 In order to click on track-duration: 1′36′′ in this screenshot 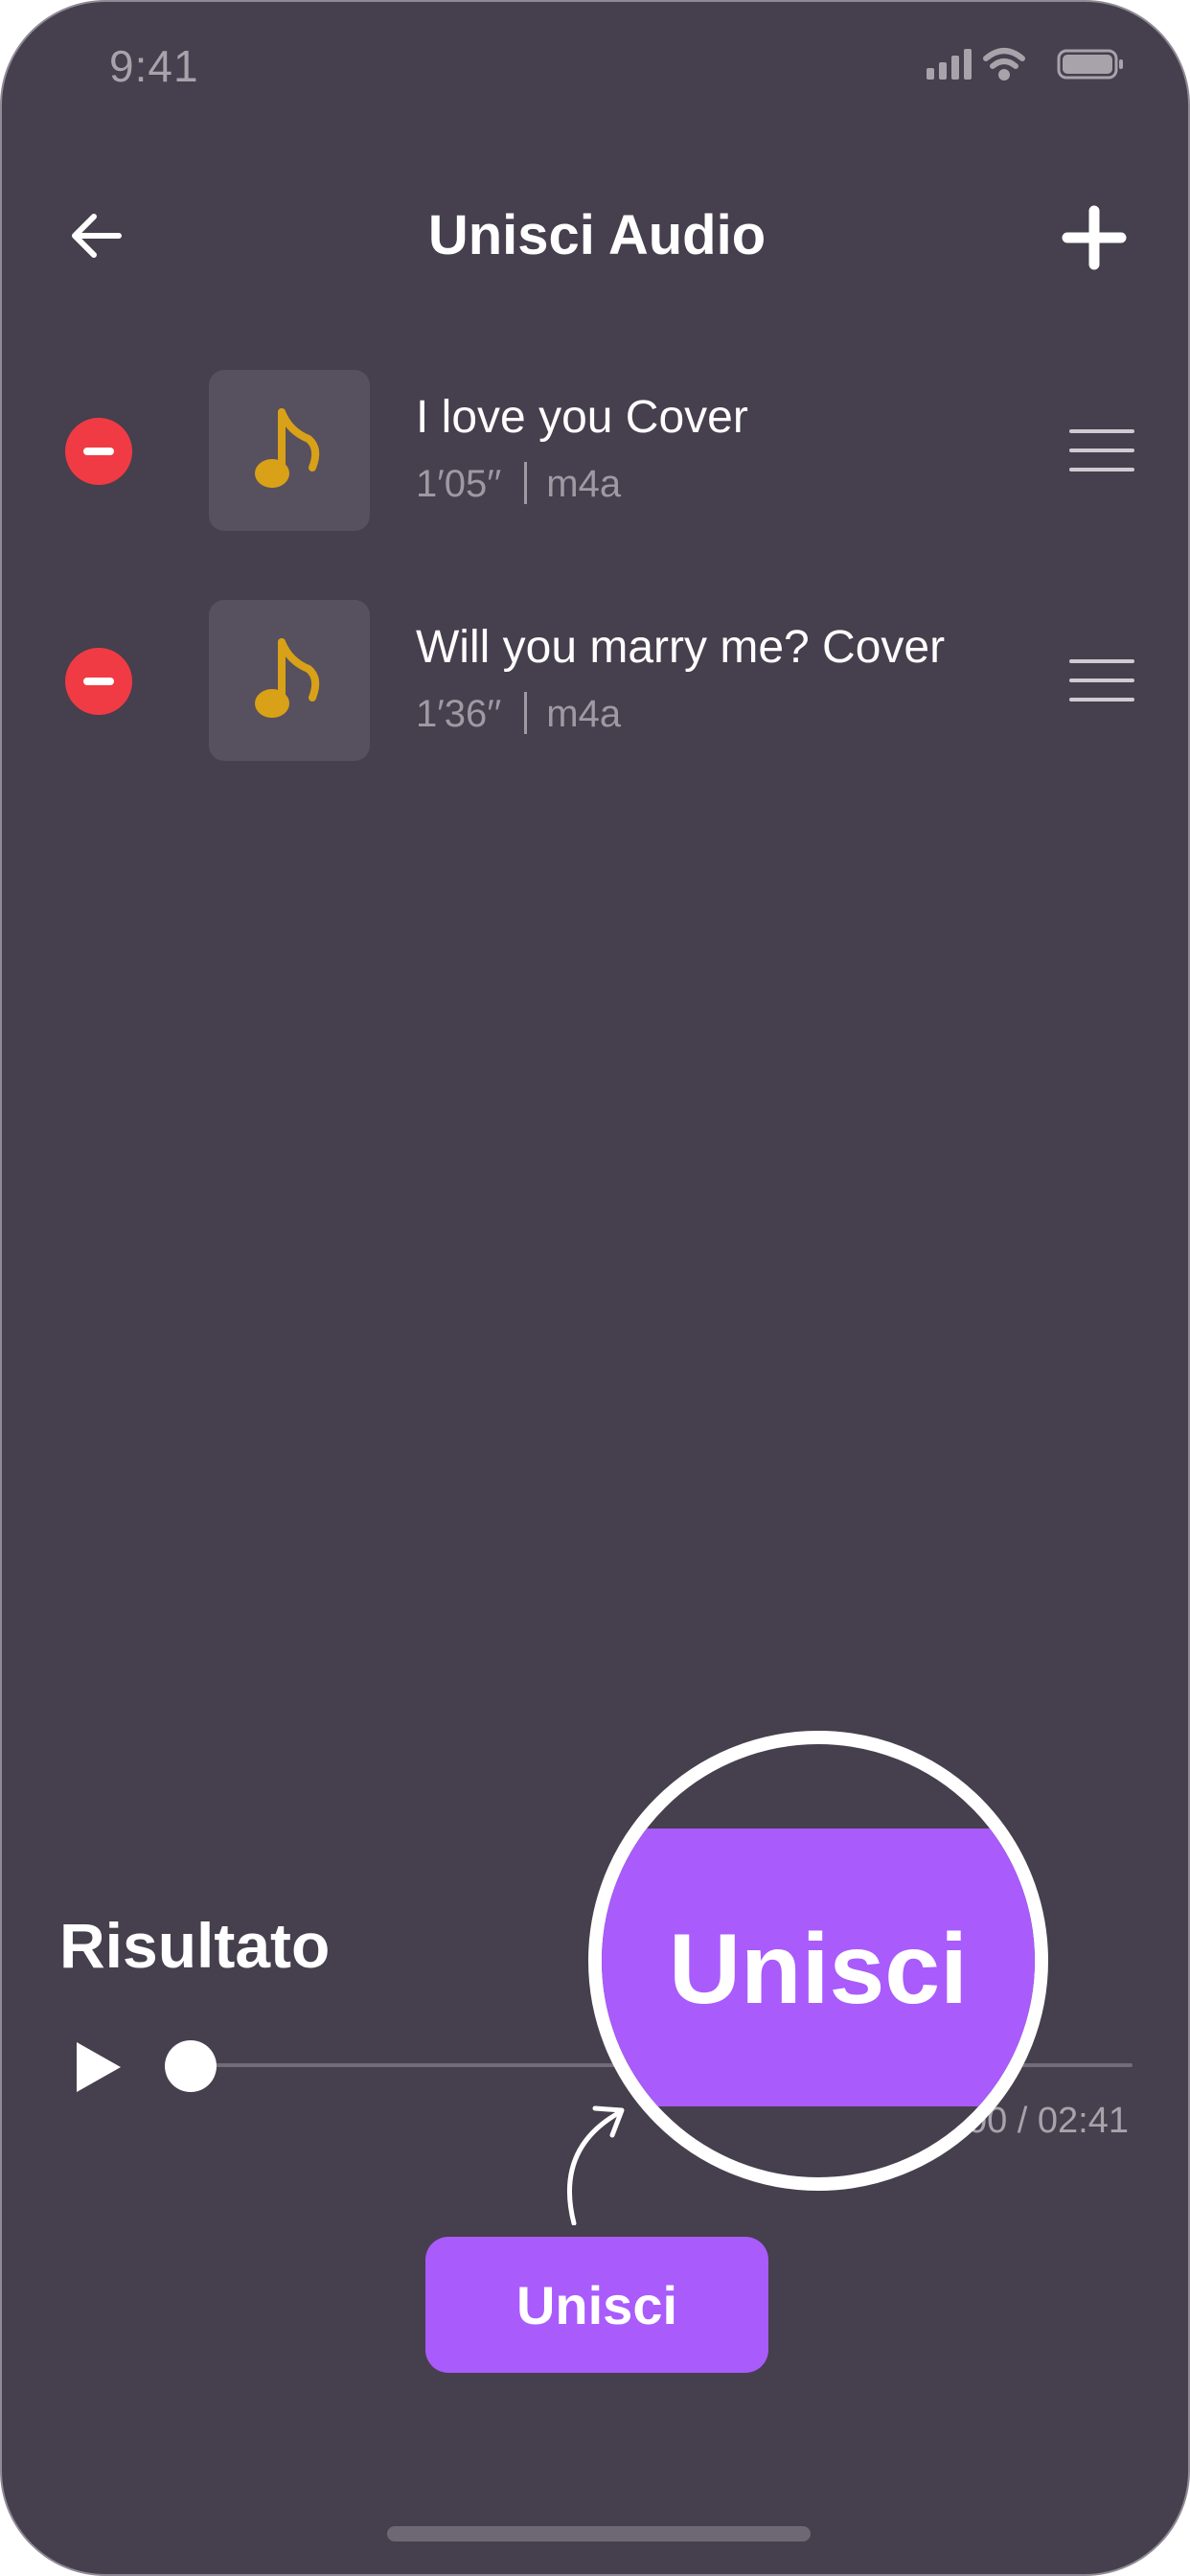, I will do `click(459, 714)`.